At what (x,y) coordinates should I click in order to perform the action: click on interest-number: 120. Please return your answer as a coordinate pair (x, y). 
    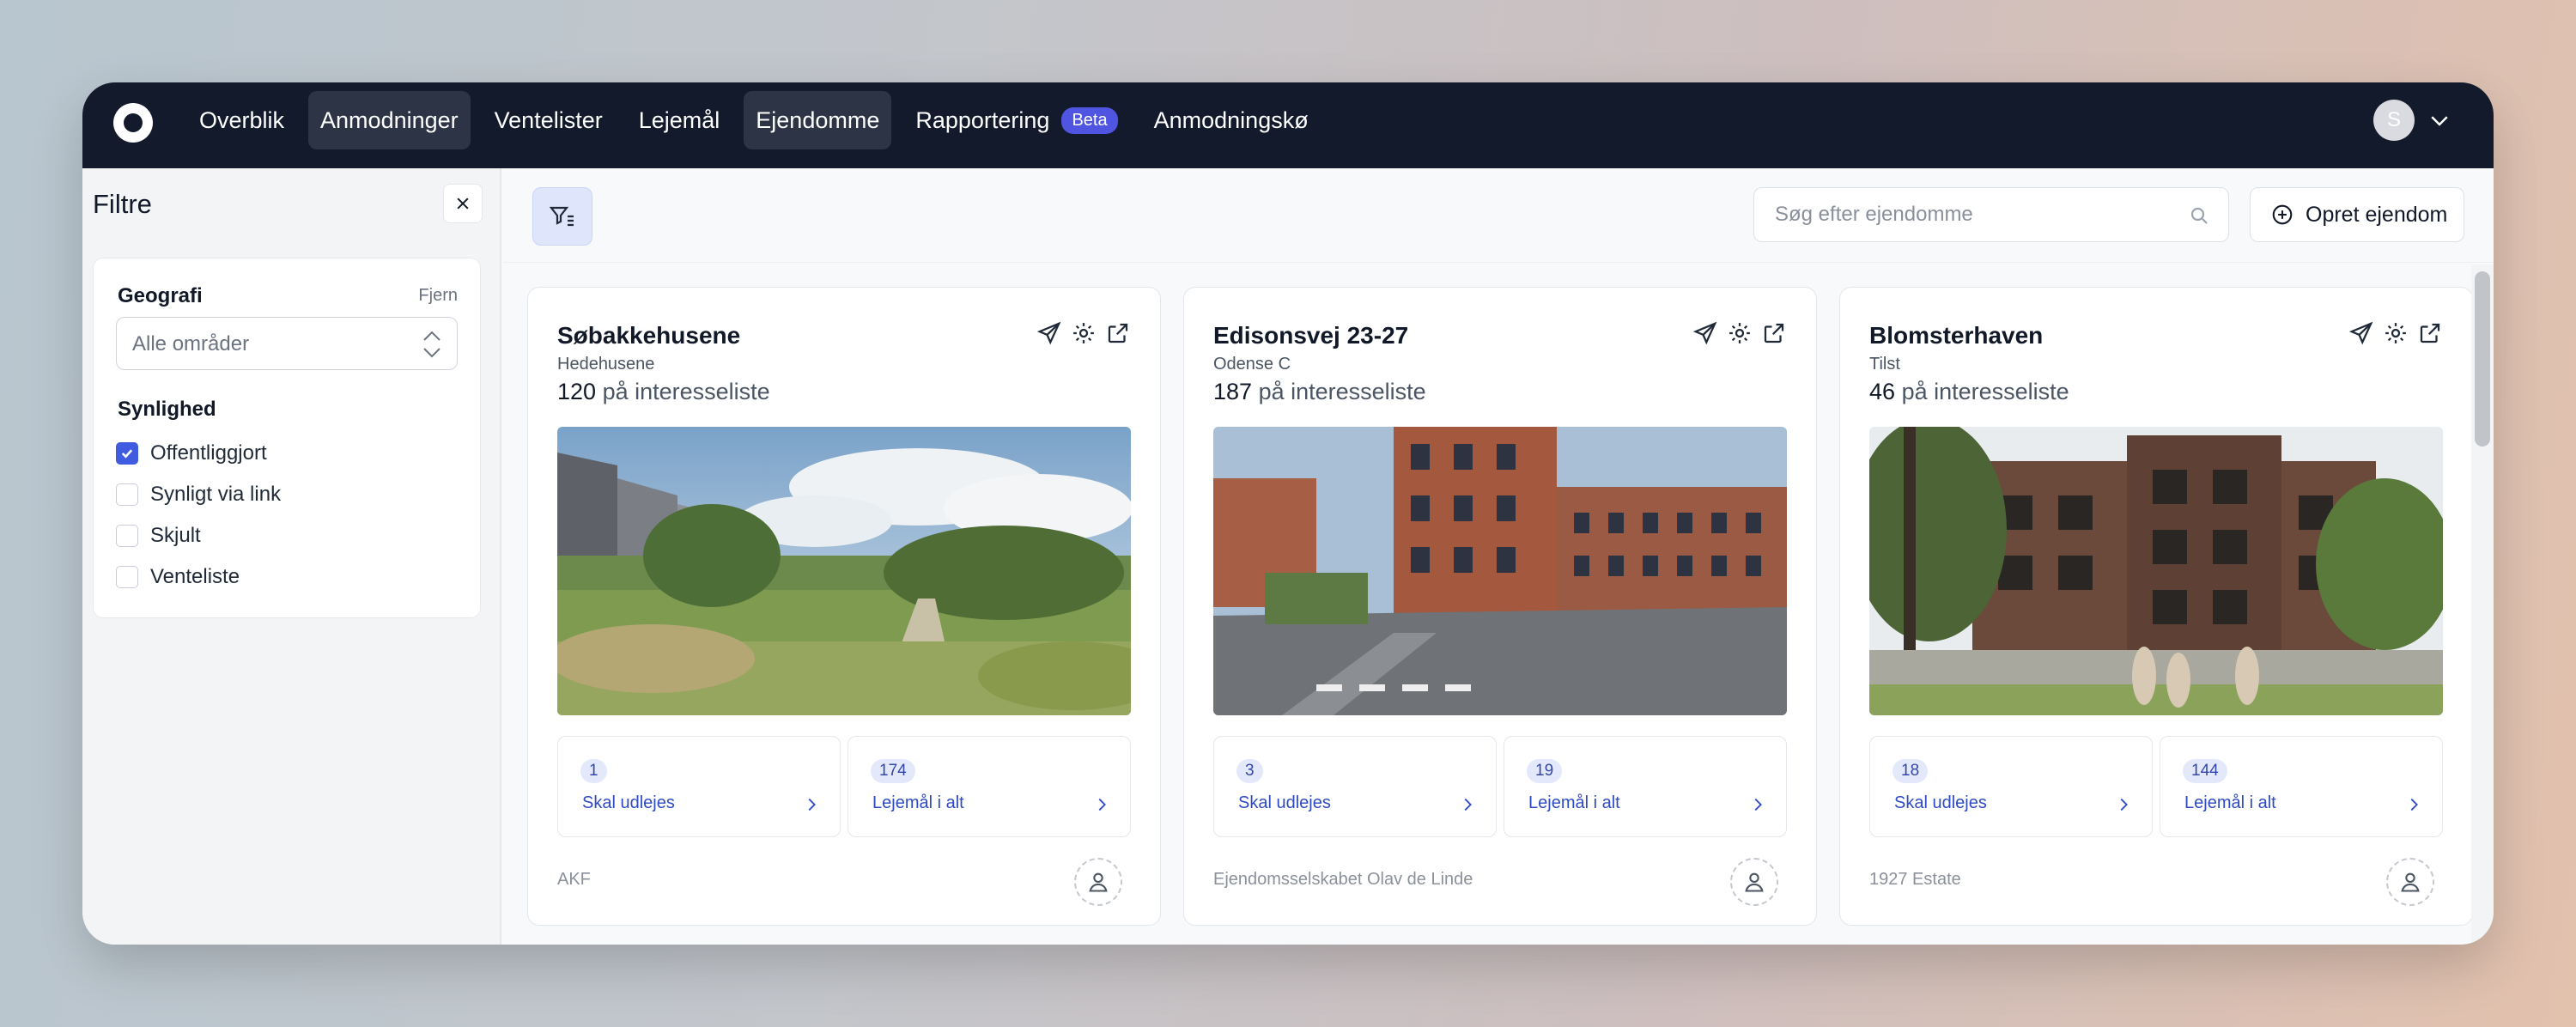
    Looking at the image, I should click on (577, 391).